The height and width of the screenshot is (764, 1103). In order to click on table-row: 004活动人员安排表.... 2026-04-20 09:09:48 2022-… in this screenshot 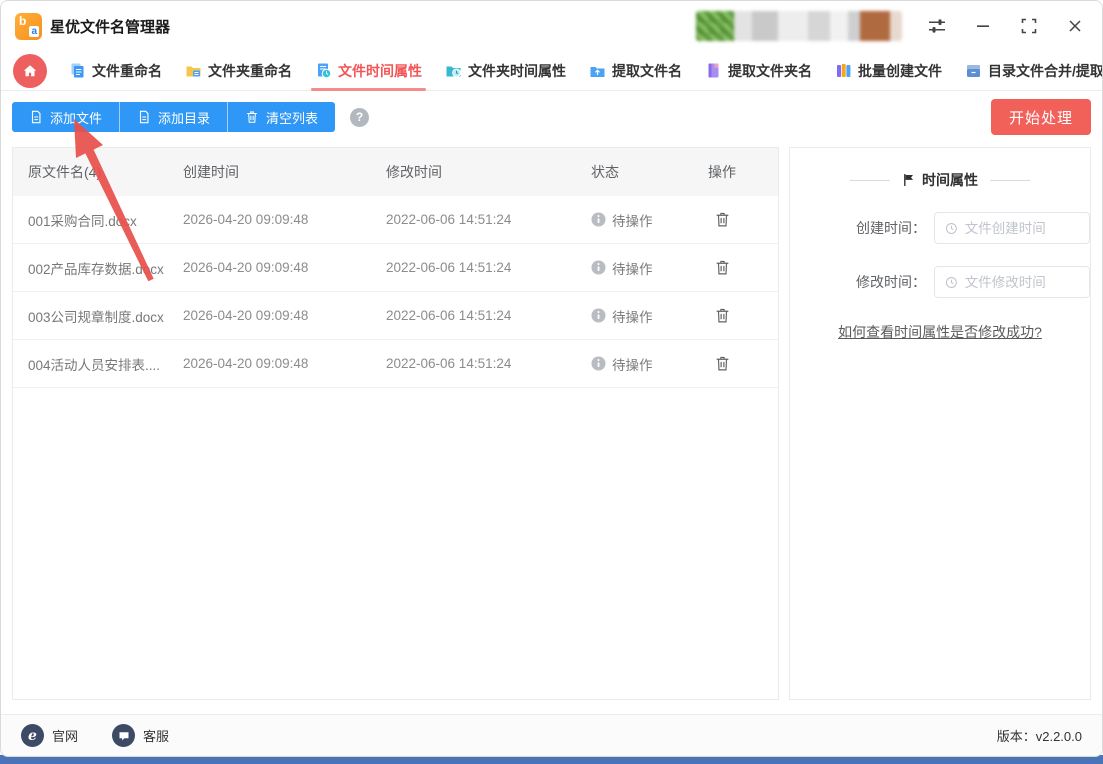, I will do `click(395, 364)`.